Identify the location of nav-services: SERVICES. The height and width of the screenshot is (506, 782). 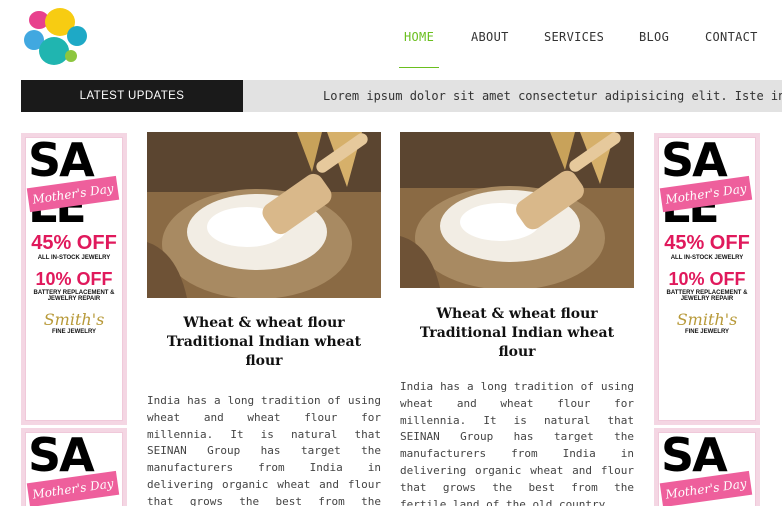
(574, 37).